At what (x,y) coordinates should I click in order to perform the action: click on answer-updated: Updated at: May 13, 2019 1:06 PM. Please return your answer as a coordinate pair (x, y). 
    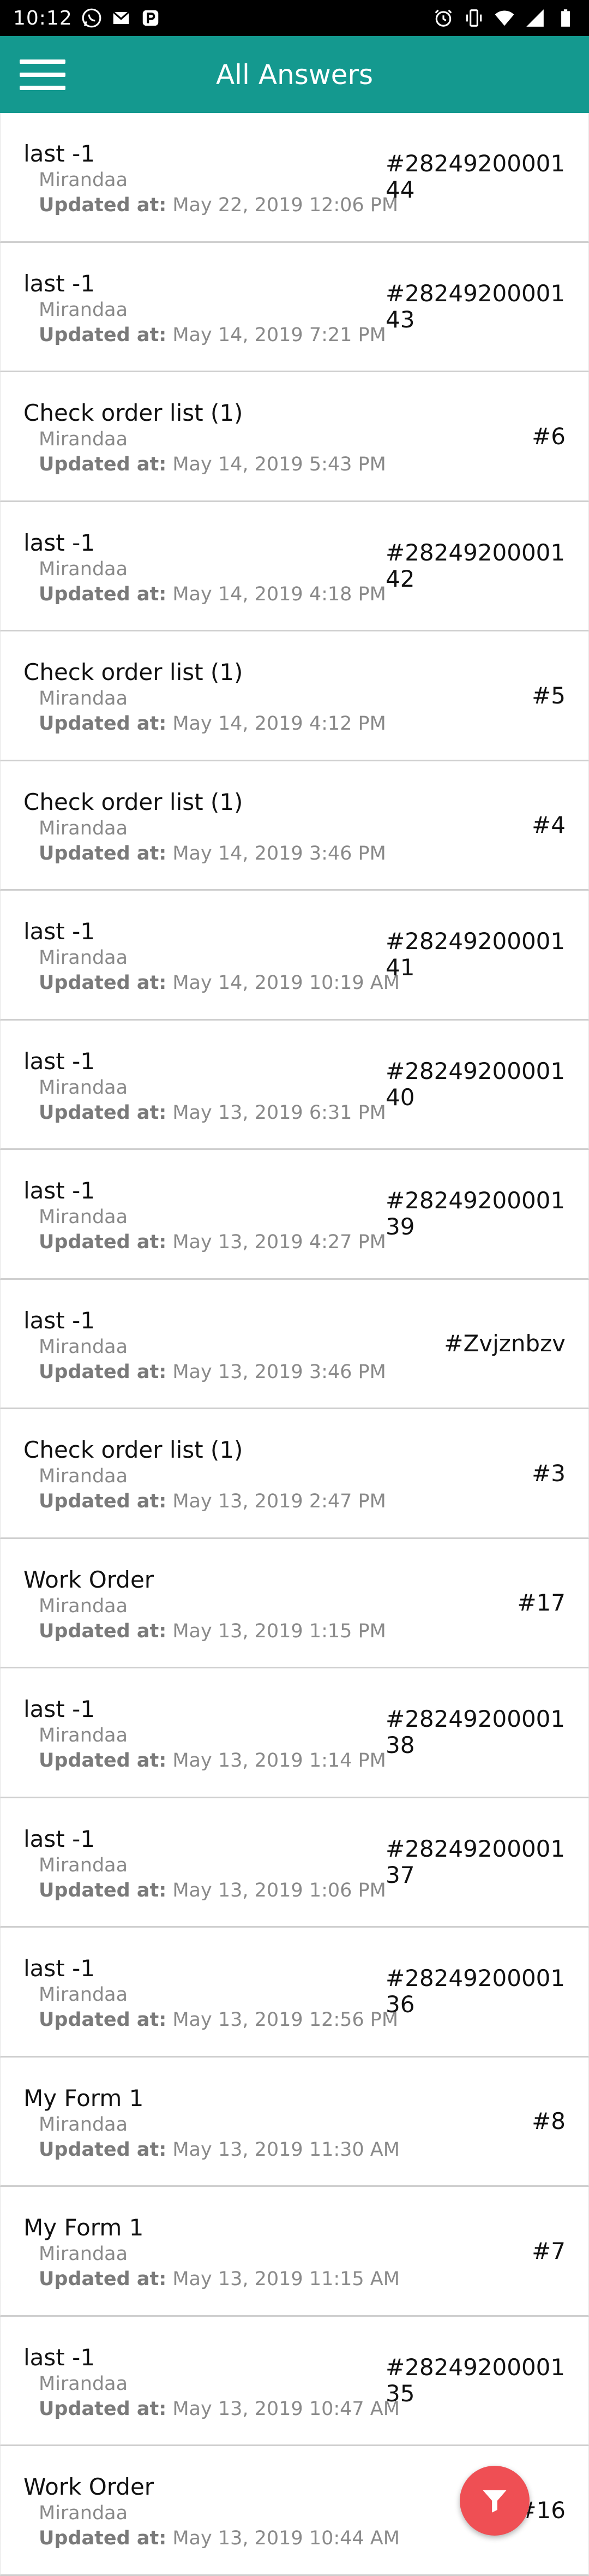
    Looking at the image, I should click on (212, 1890).